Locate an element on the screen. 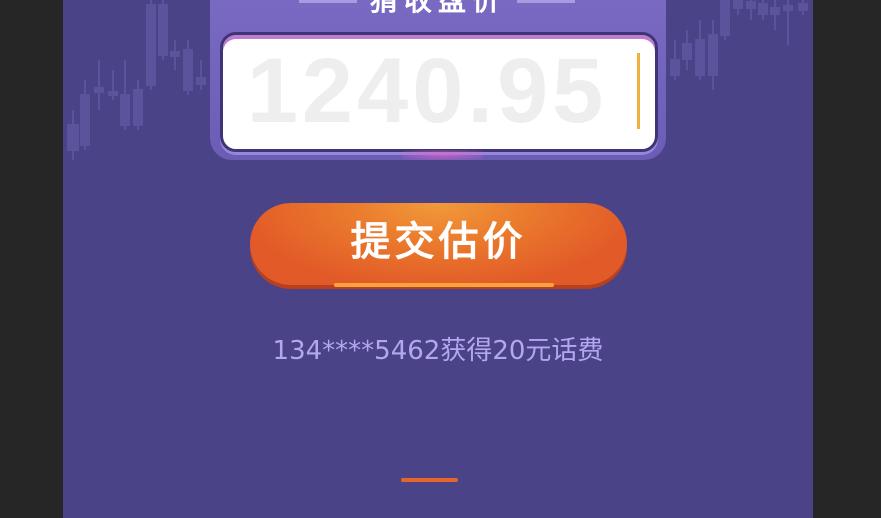  submit-estimate-button: 提交估价 is located at coordinates (438, 245).